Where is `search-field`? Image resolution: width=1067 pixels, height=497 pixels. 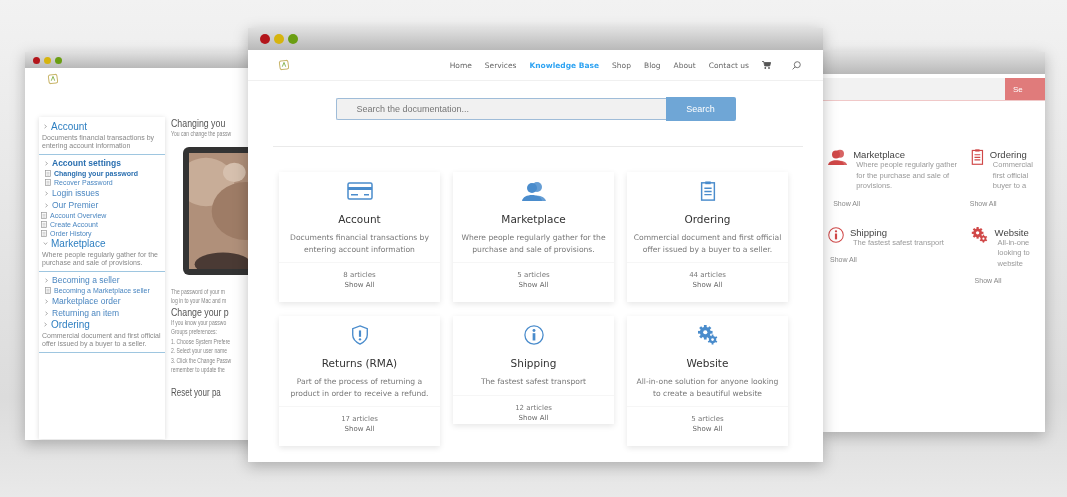
search-field is located at coordinates (913, 89).